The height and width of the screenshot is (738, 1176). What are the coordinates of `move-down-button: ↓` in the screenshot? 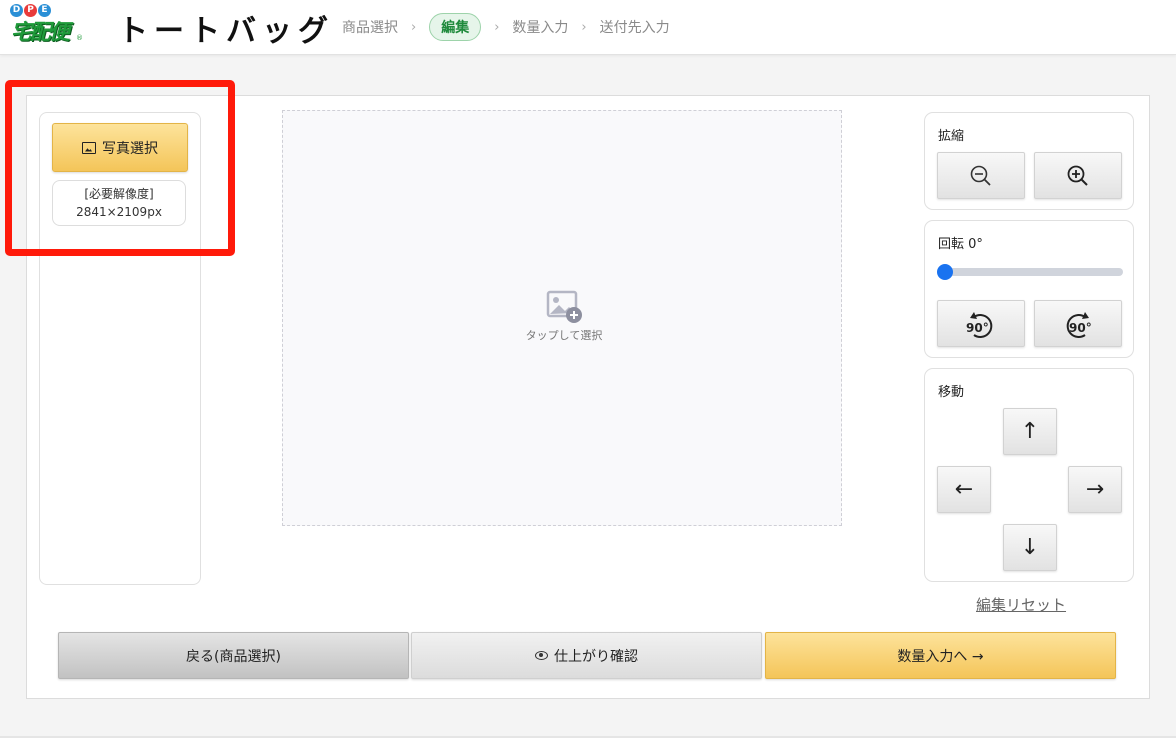 It's located at (1030, 547).